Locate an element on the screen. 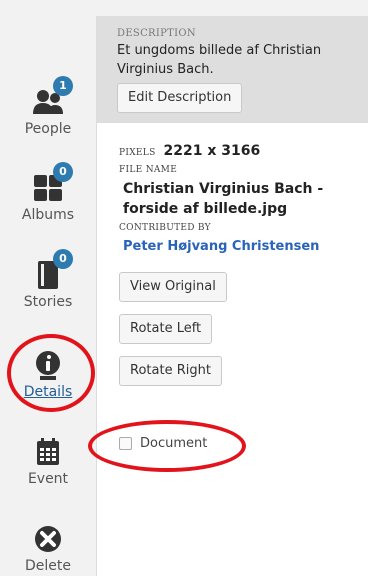 Image resolution: width=368 pixels, height=576 pixels. albums-icon: 0 is located at coordinates (52, 183).